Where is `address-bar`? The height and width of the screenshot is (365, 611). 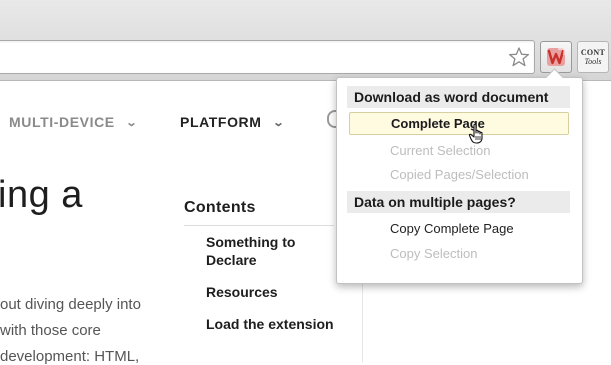 address-bar is located at coordinates (267, 57).